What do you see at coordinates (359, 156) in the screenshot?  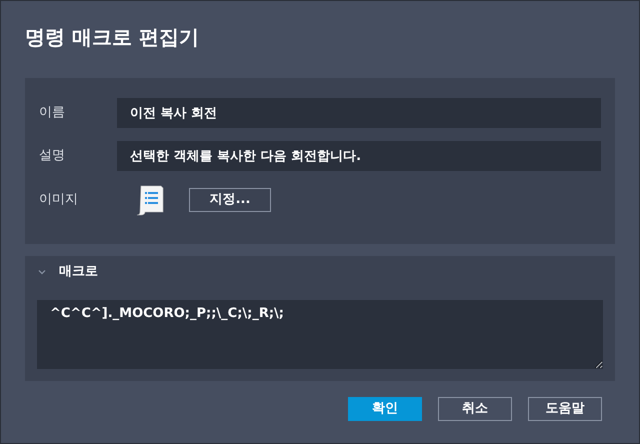 I see `text-field: 선택한 객체를 복사한 다음 회전합니다.` at bounding box center [359, 156].